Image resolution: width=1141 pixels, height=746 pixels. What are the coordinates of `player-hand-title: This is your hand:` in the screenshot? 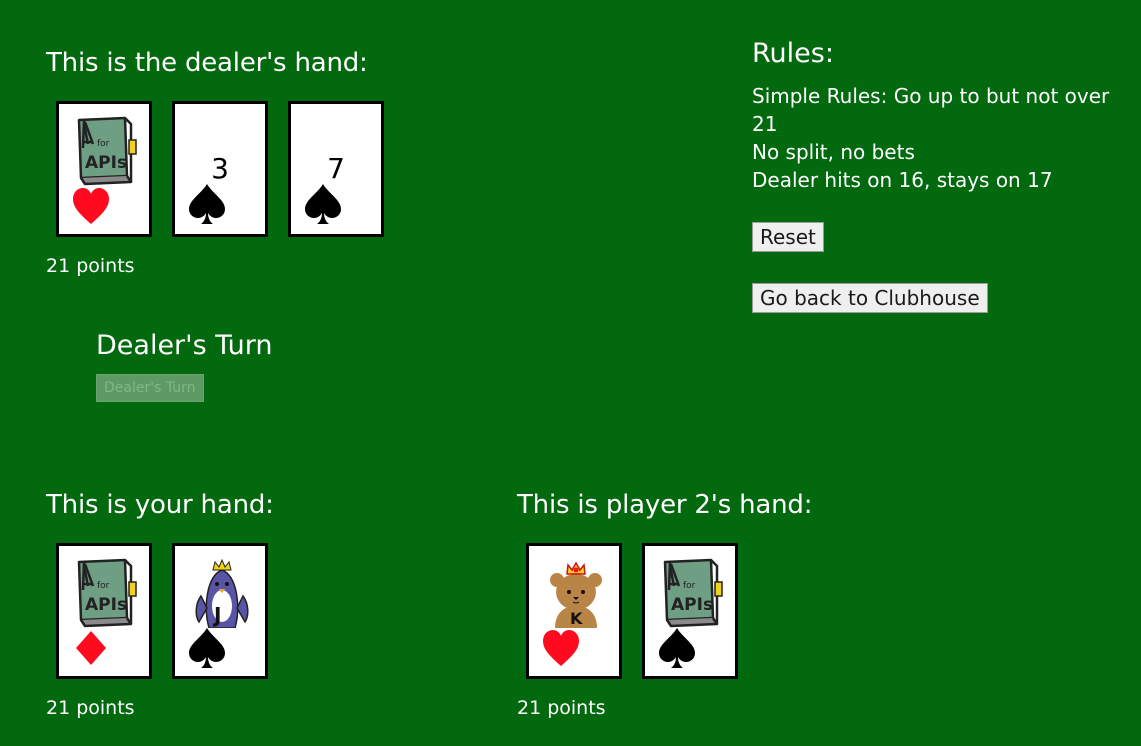 It's located at (160, 505).